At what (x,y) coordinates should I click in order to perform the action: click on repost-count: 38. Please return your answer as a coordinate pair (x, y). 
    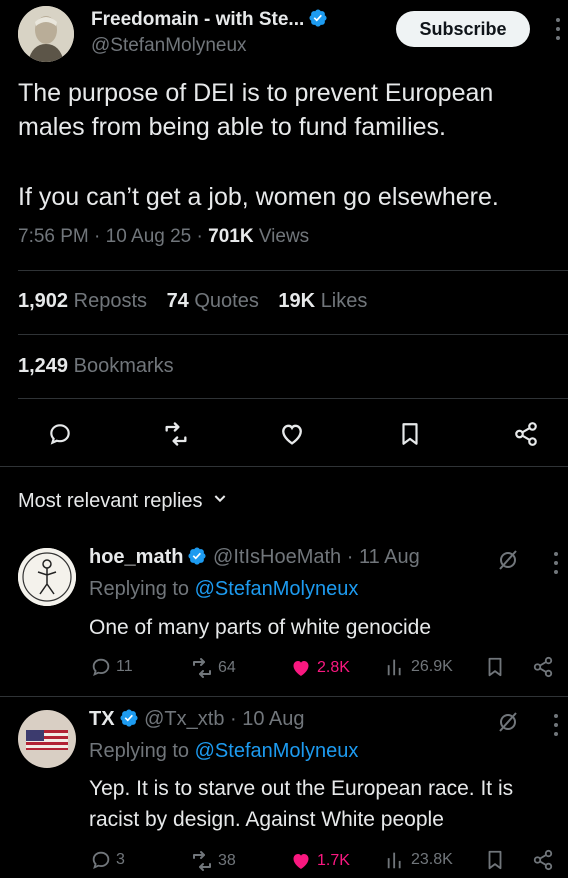
    Looking at the image, I should click on (227, 860).